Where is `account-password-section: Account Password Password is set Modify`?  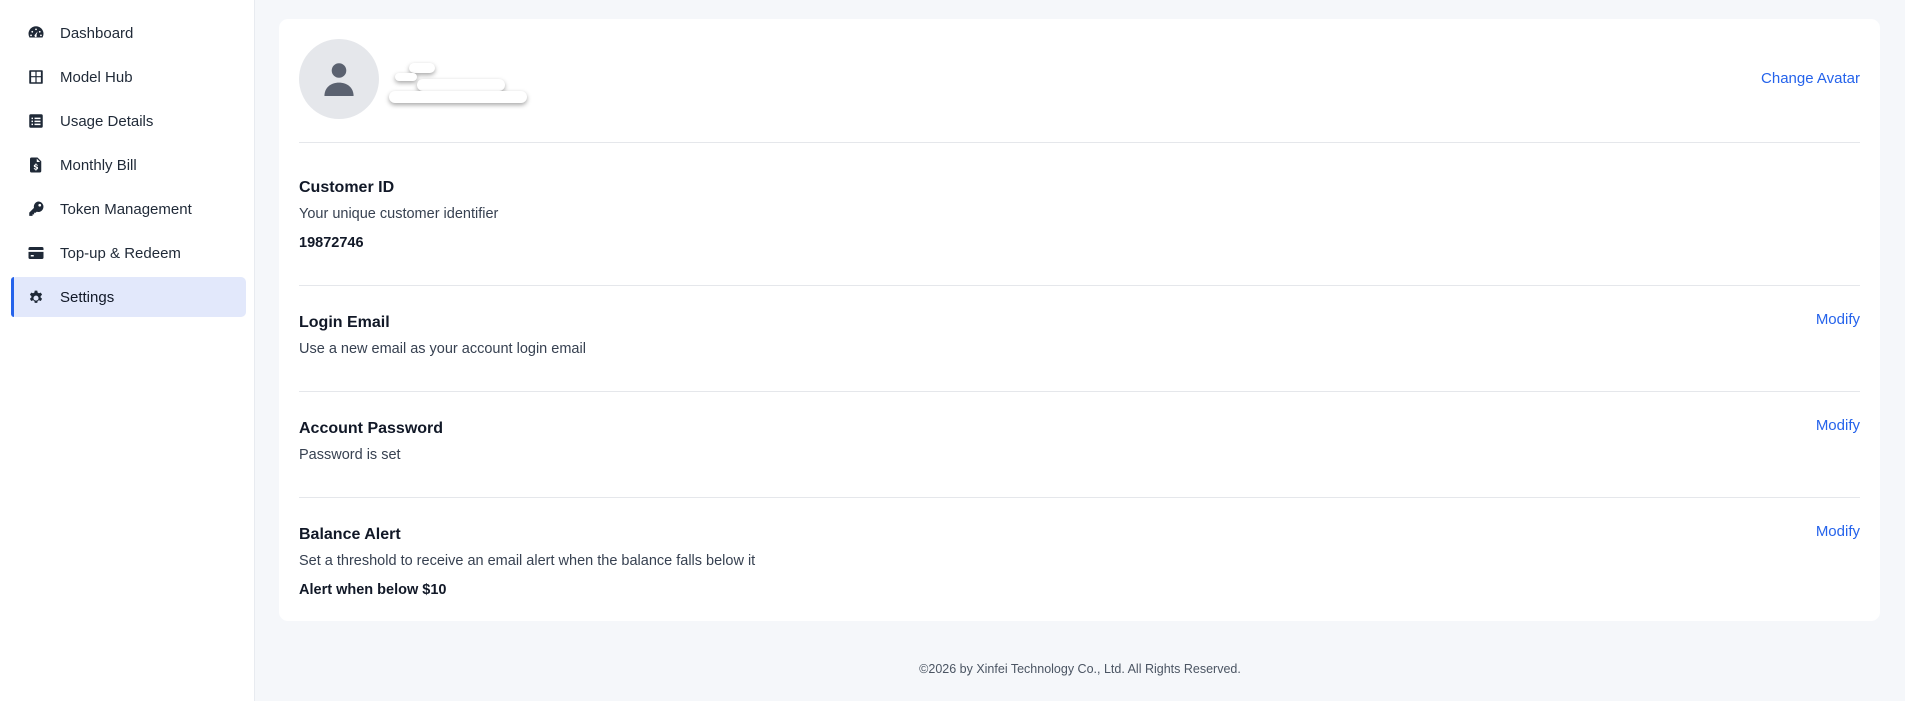
account-password-section: Account Password Password is set Modify is located at coordinates (1079, 445).